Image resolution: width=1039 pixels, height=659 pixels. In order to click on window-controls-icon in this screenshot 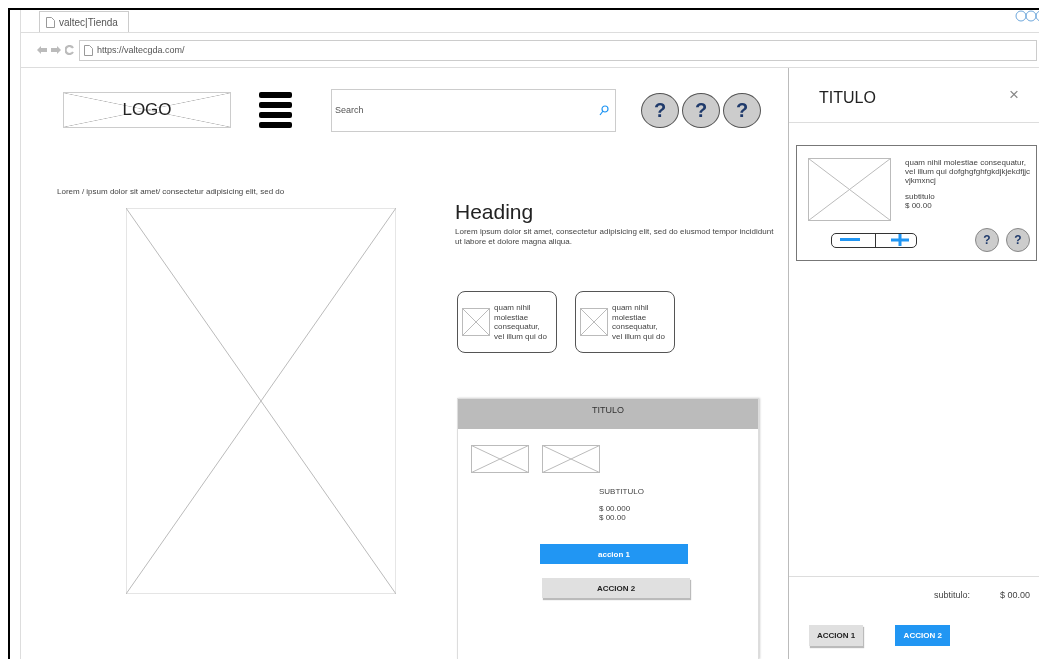, I will do `click(1027, 16)`.